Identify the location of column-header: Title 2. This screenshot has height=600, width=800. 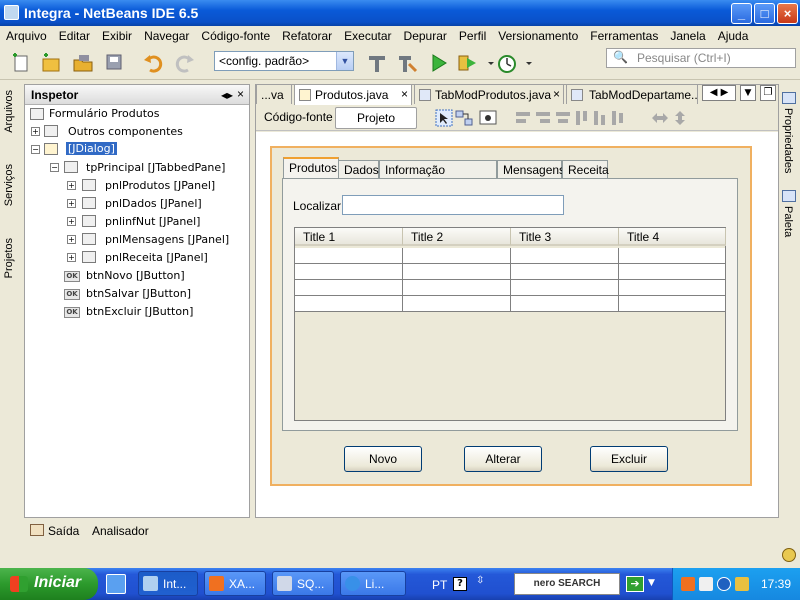
(457, 237).